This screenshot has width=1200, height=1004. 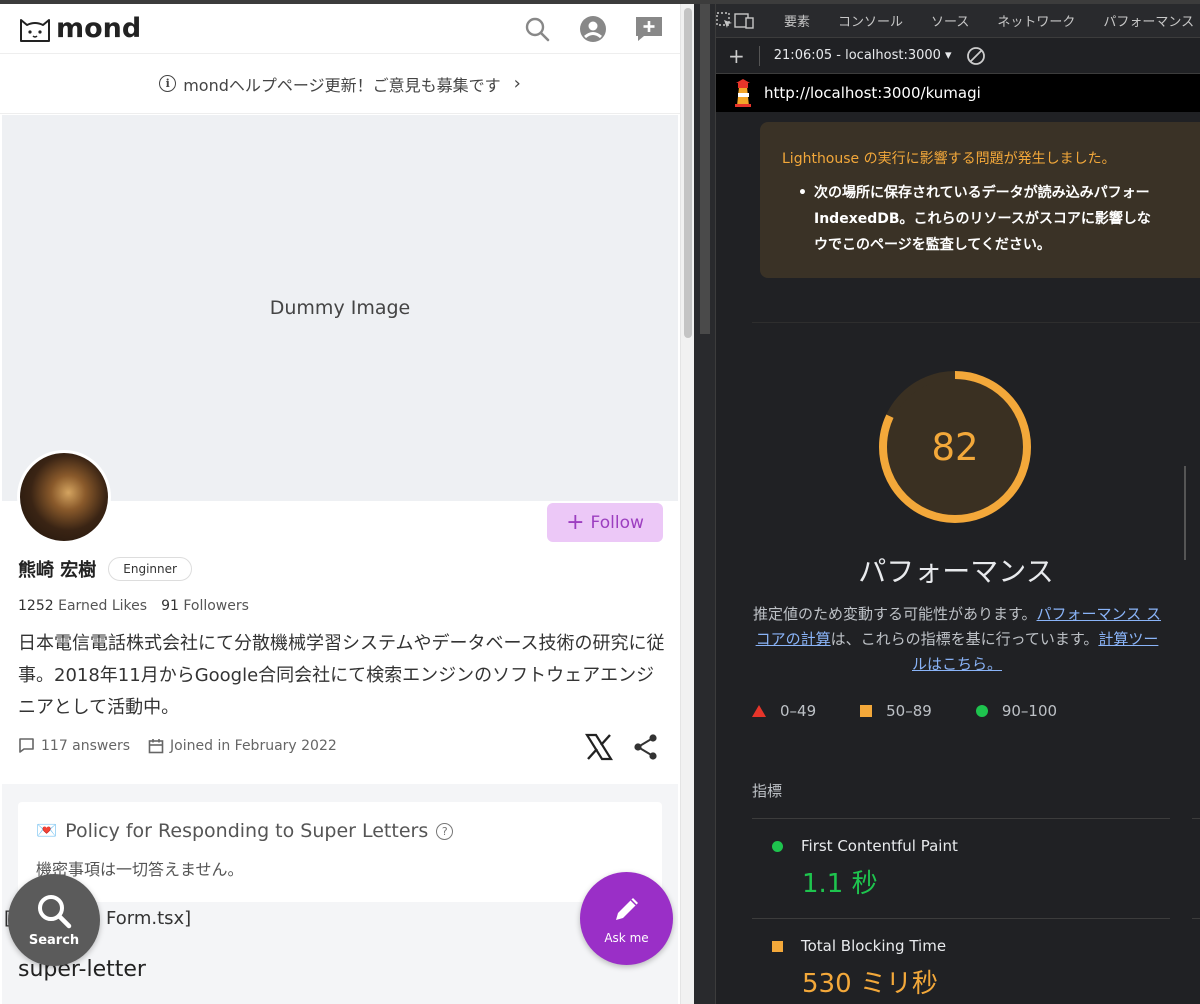 What do you see at coordinates (777, 846) in the screenshot?
I see `pass-dot-icon` at bounding box center [777, 846].